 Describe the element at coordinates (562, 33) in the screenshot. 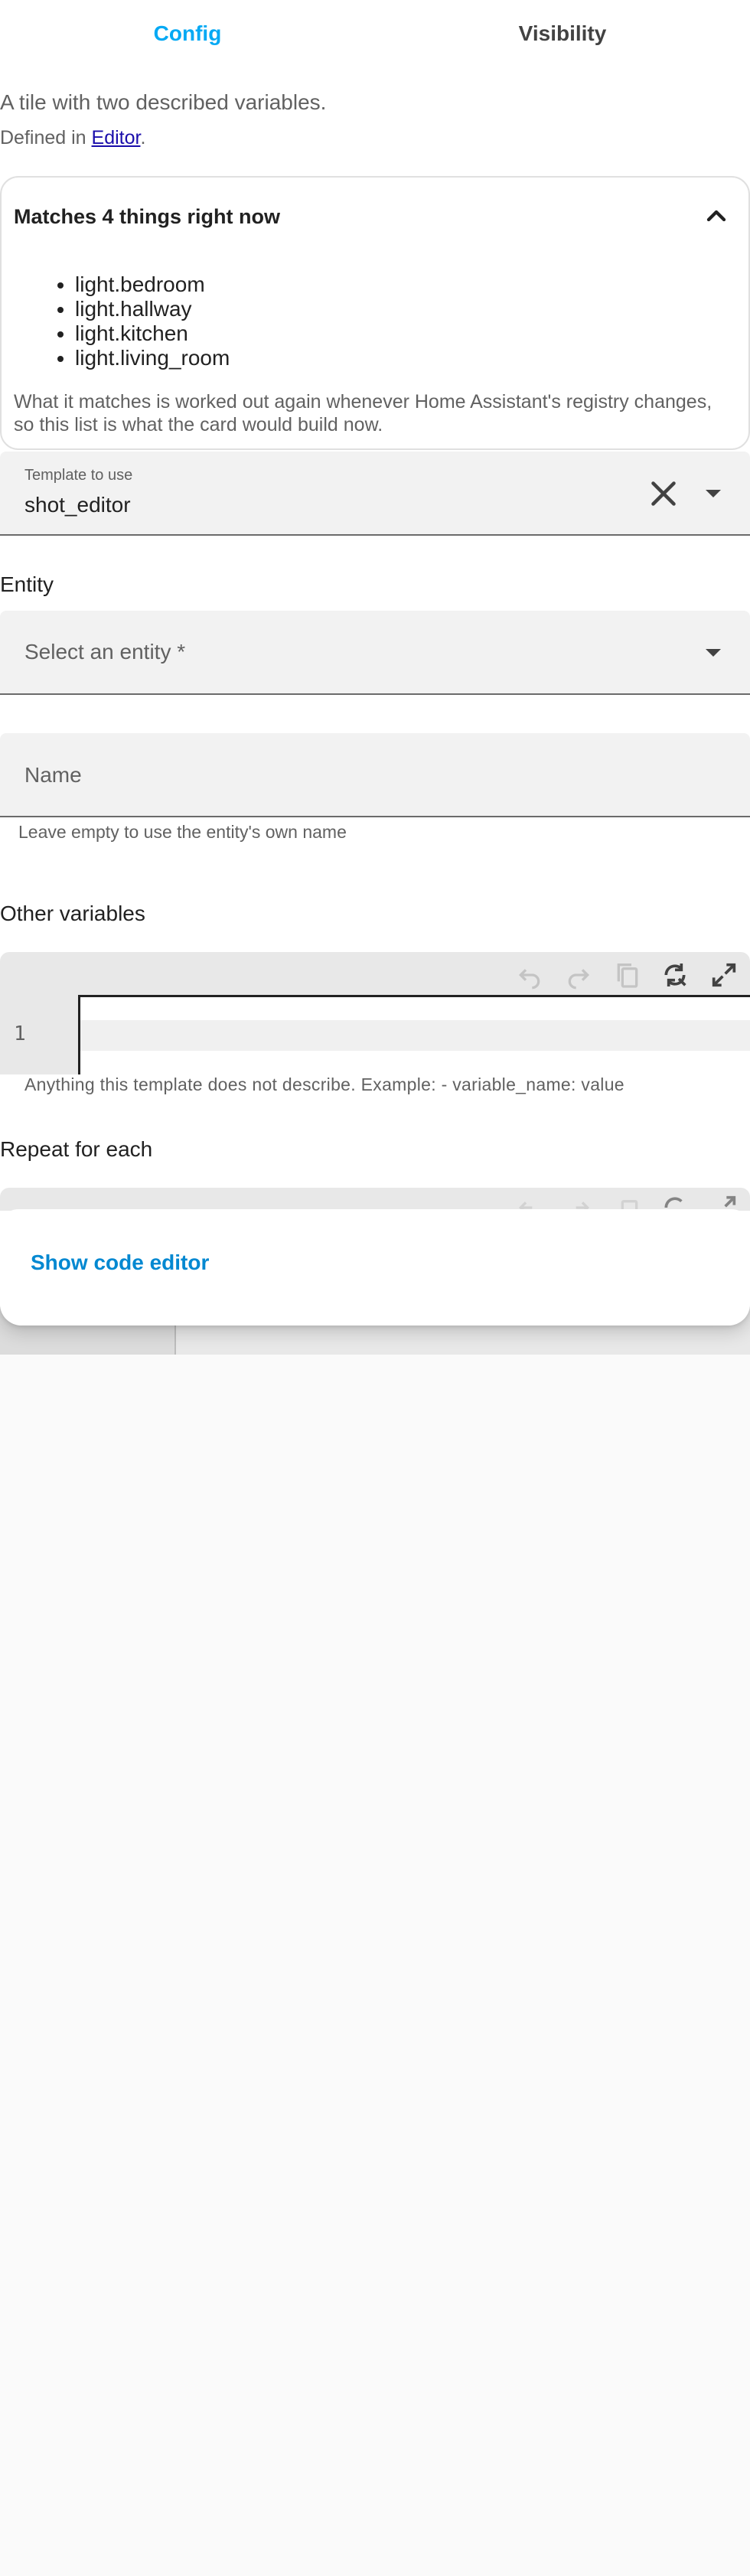

I see `tab-visibility: Visibility` at that location.